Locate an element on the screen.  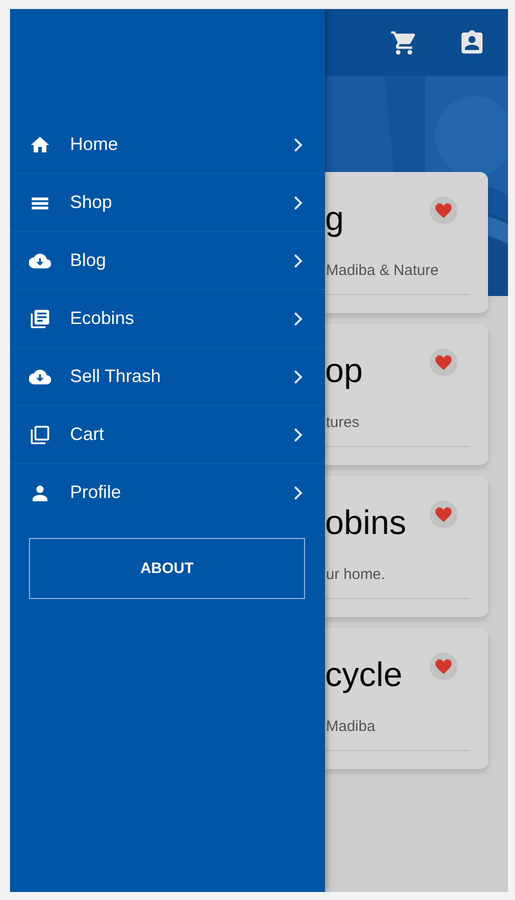
card-subtitle: Madiba & Nature is located at coordinates (382, 270).